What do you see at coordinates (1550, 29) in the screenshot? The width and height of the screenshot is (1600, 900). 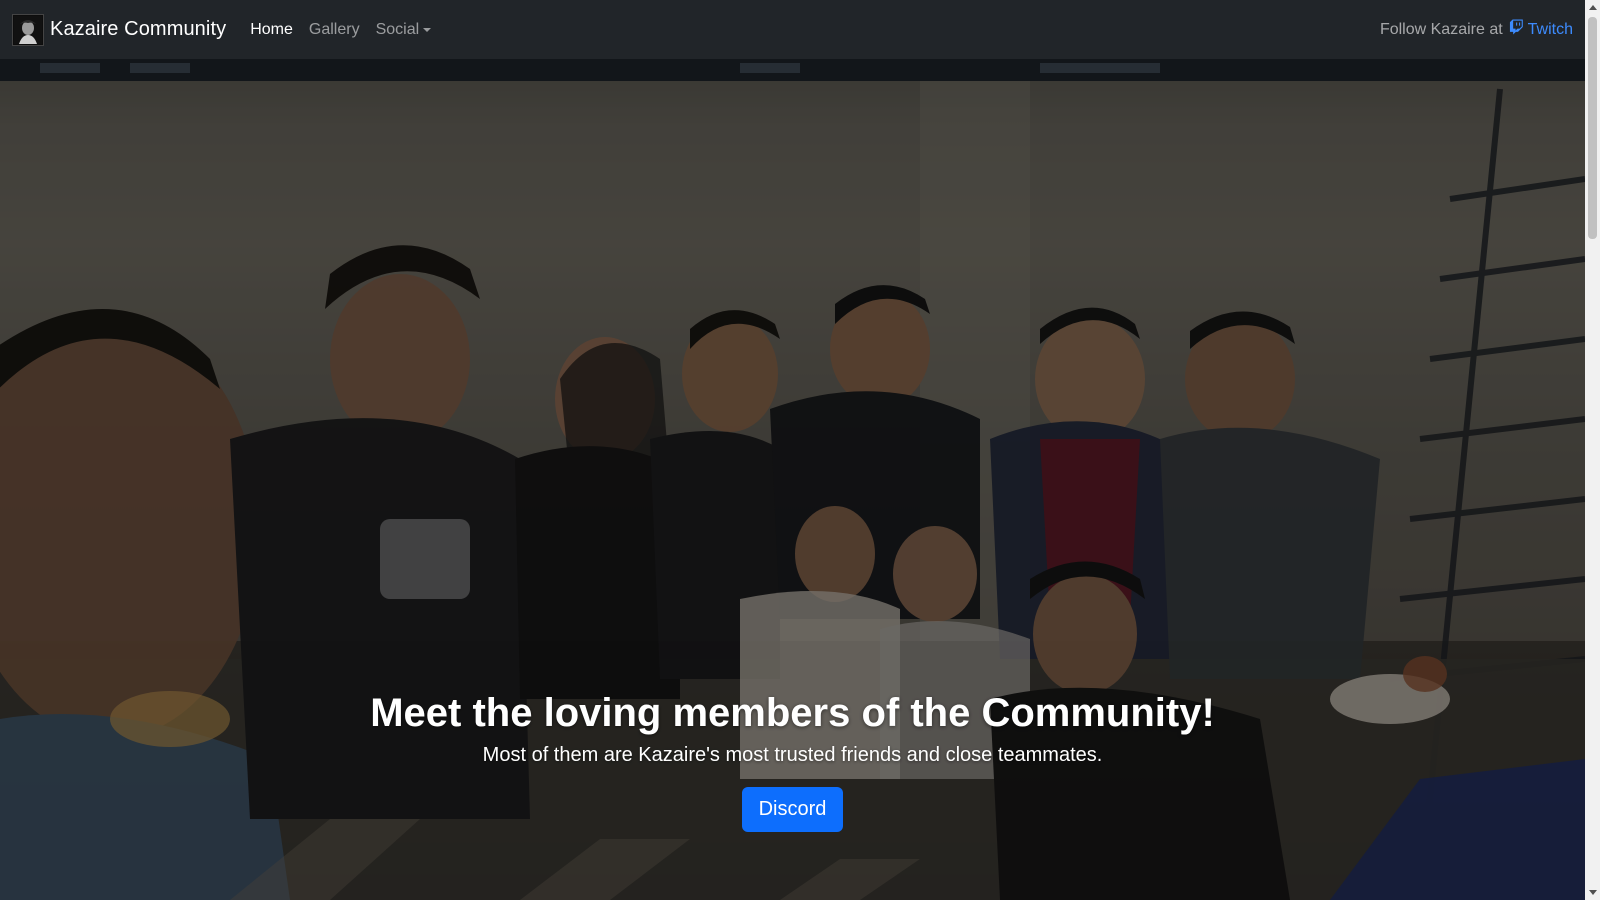 I see `twitch-label: Twitch` at bounding box center [1550, 29].